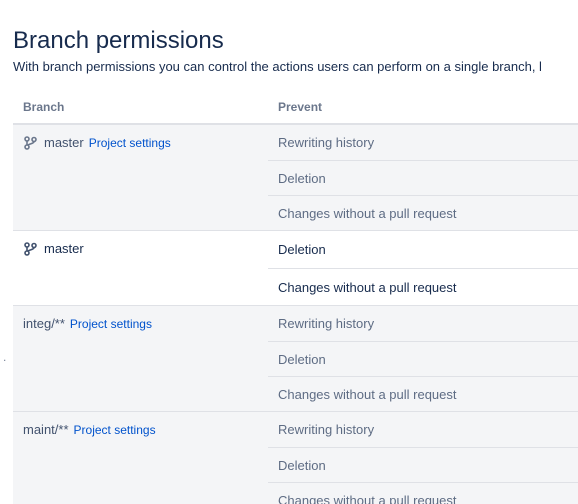 This screenshot has width=578, height=504. Describe the element at coordinates (44, 323) in the screenshot. I see `branch-name: integ/**` at that location.